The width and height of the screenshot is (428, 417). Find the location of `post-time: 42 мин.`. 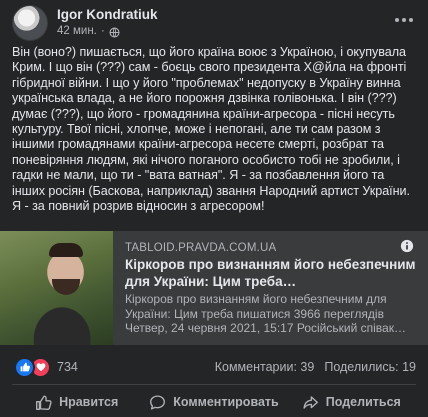

post-time: 42 мин. is located at coordinates (77, 32).